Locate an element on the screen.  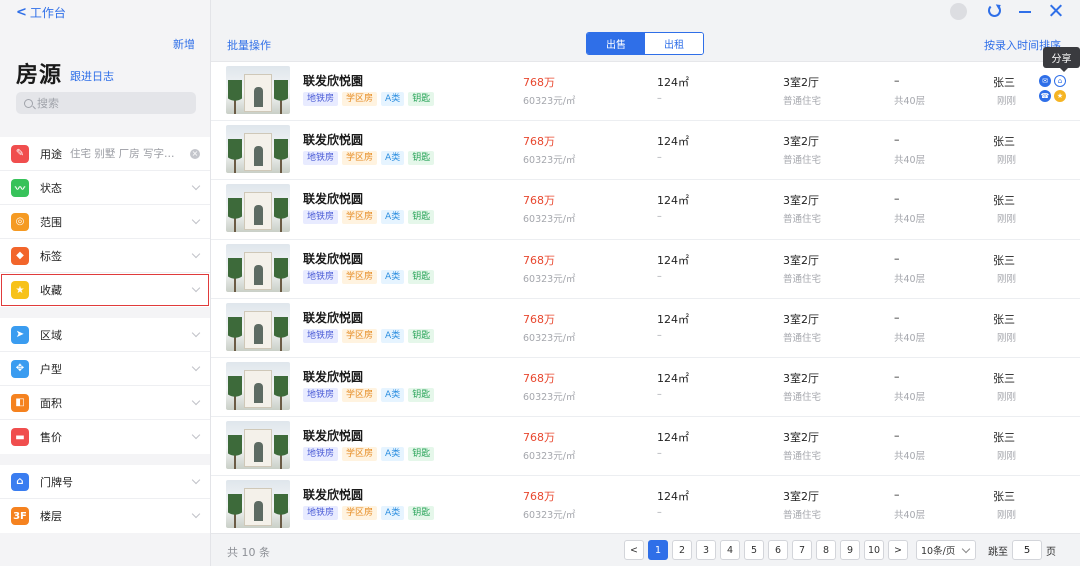
filter-item-floor: 3F 楼层 is located at coordinates (105, 516).